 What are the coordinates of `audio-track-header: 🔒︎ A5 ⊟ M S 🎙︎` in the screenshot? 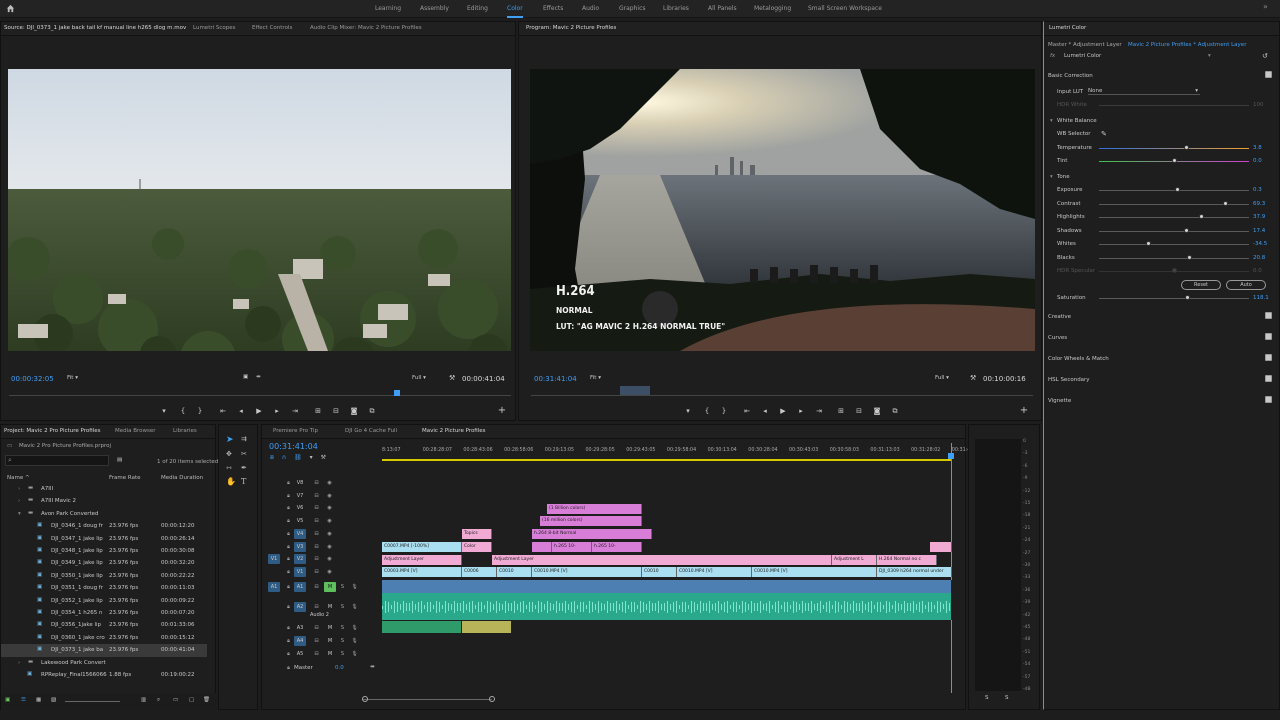 It's located at (321, 653).